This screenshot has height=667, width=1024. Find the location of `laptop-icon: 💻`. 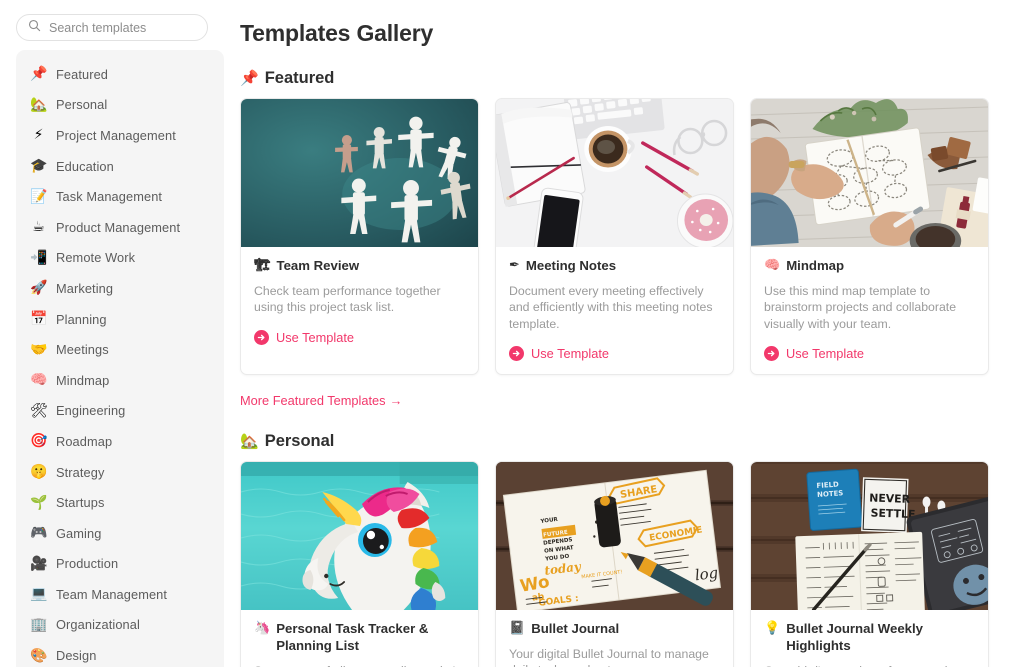

laptop-icon: 💻 is located at coordinates (39, 594).